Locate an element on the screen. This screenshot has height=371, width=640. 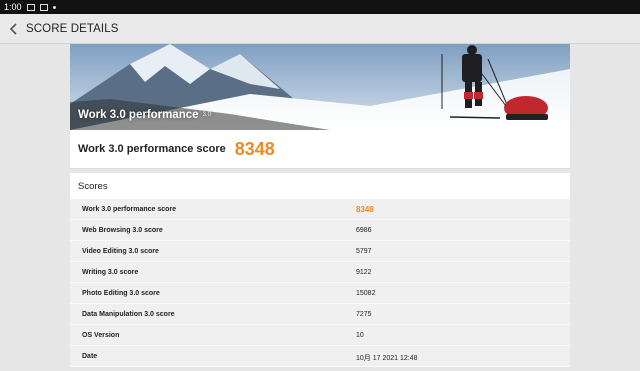
row-value: 6986 is located at coordinates (364, 230).